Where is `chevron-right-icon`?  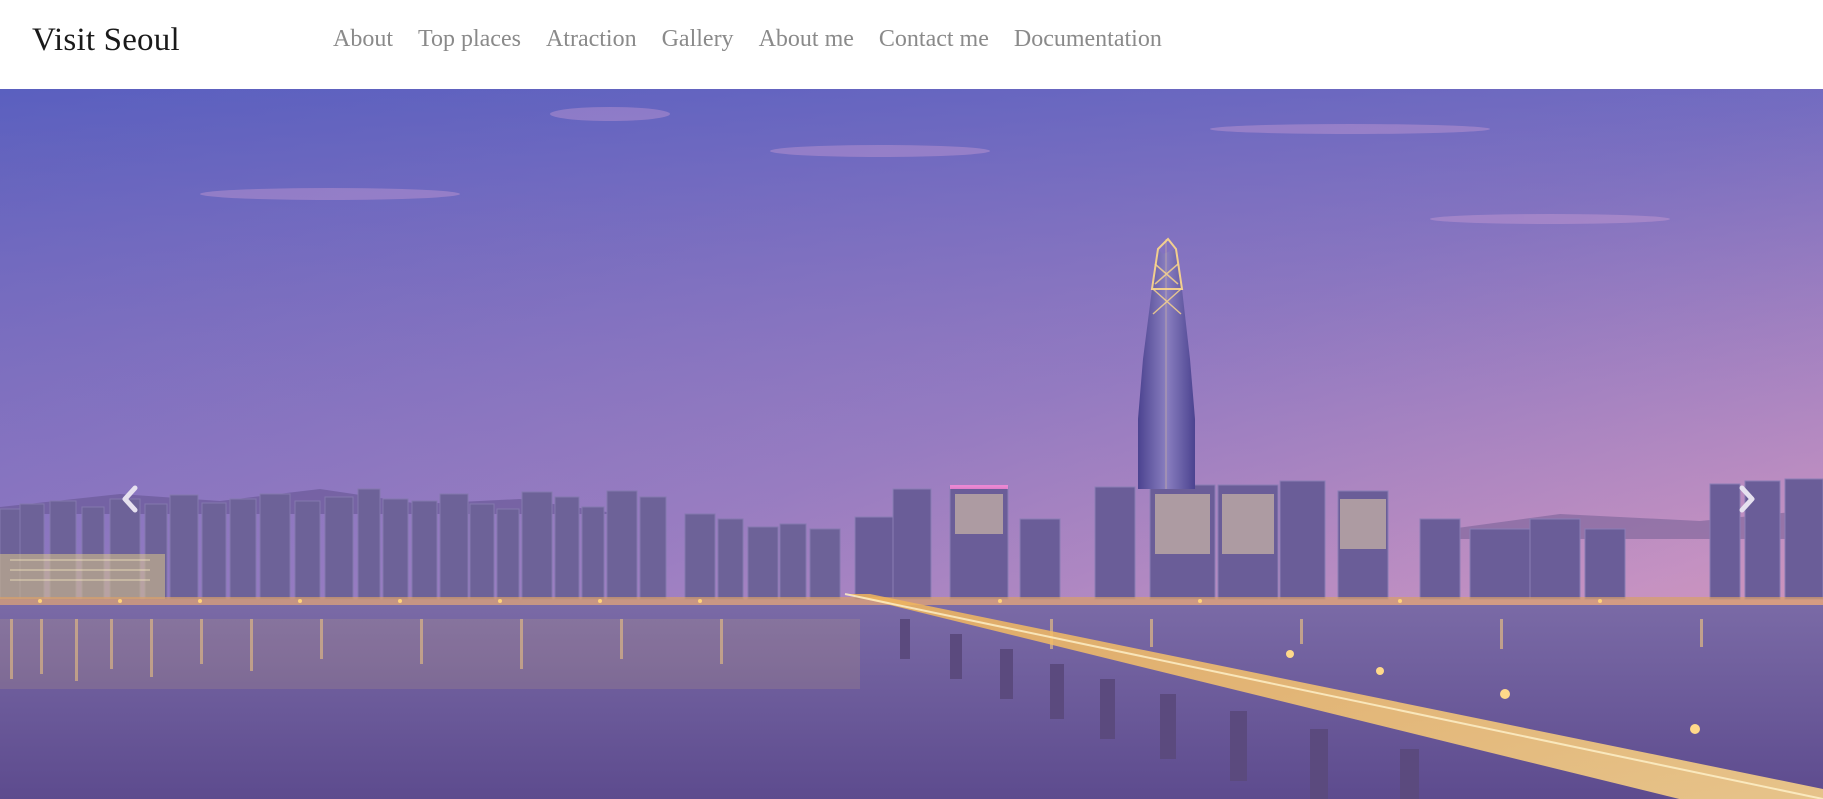
chevron-right-icon is located at coordinates (1747, 499).